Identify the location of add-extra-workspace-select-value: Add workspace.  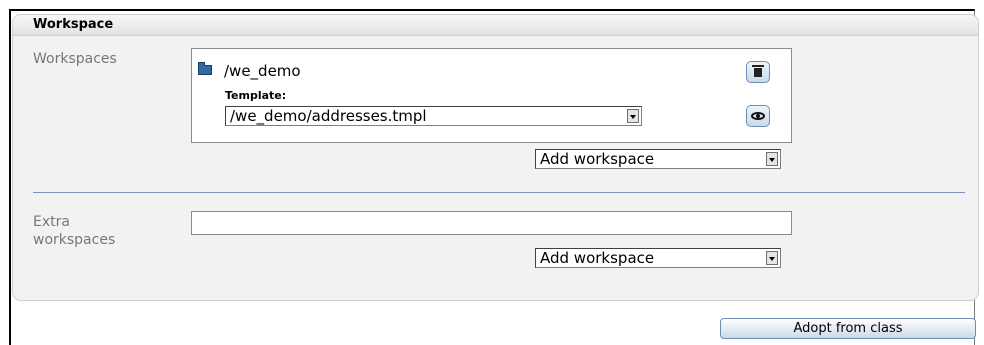
(597, 258).